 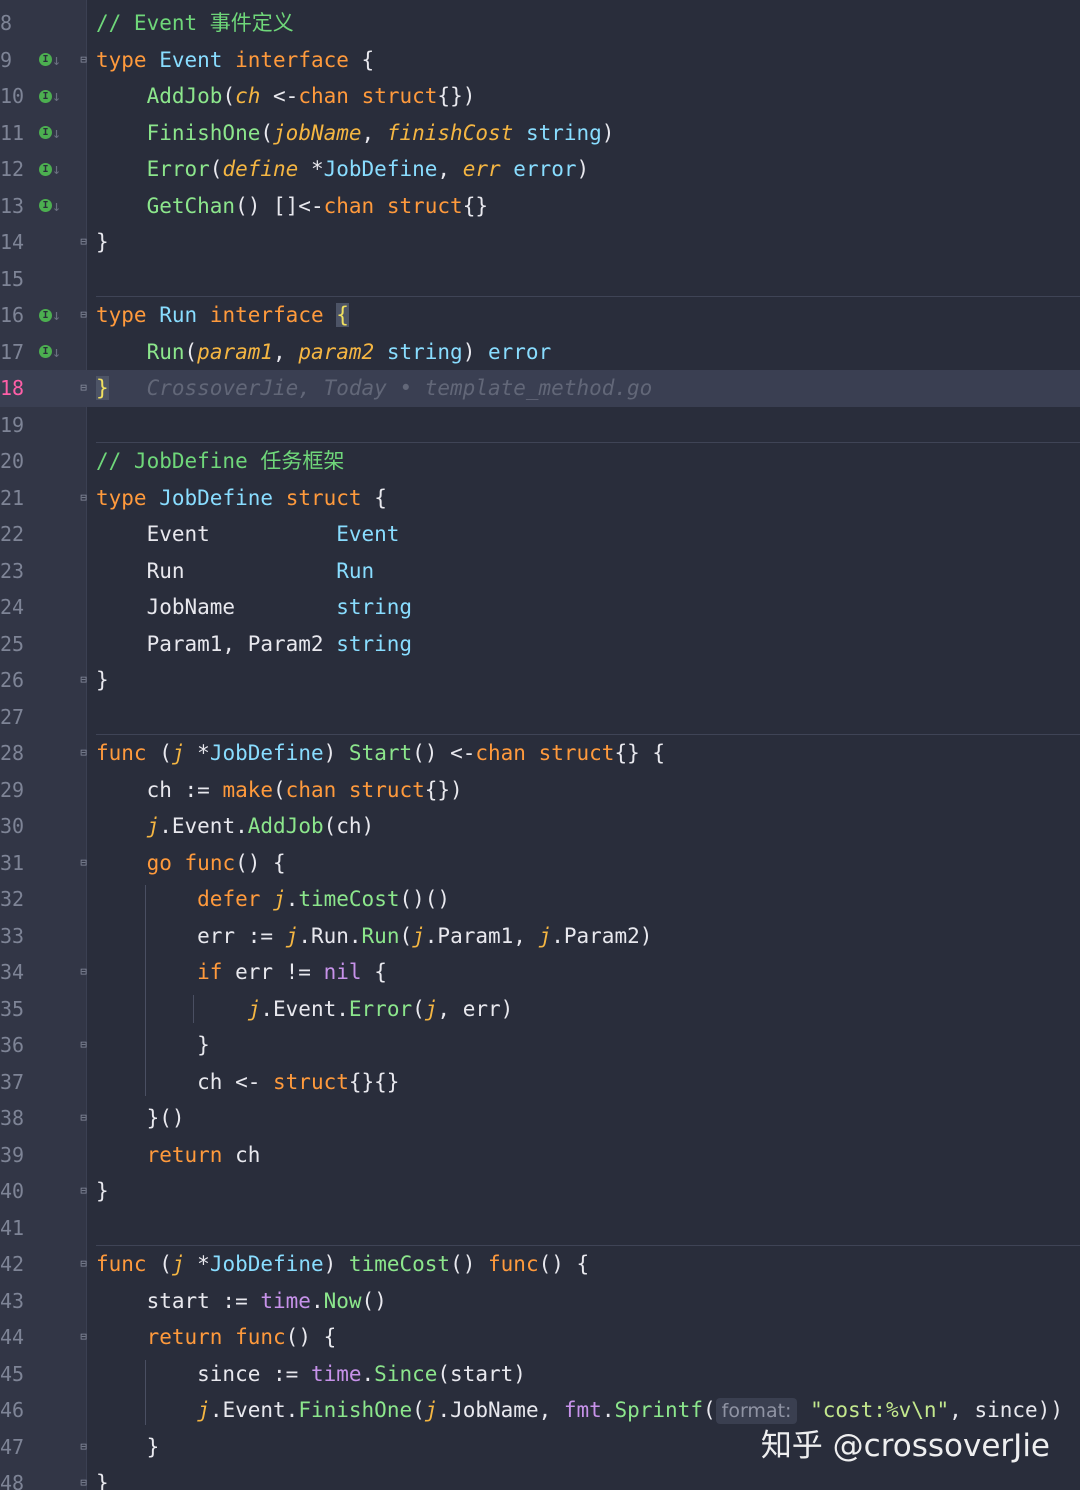 What do you see at coordinates (14, 899) in the screenshot?
I see `line-number: 32` at bounding box center [14, 899].